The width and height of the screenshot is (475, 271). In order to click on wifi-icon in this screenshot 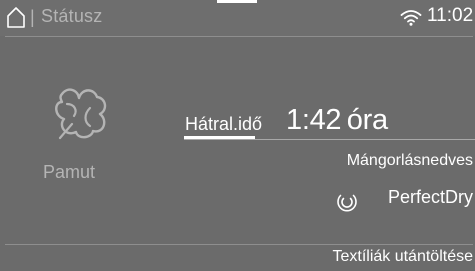, I will do `click(411, 18)`.